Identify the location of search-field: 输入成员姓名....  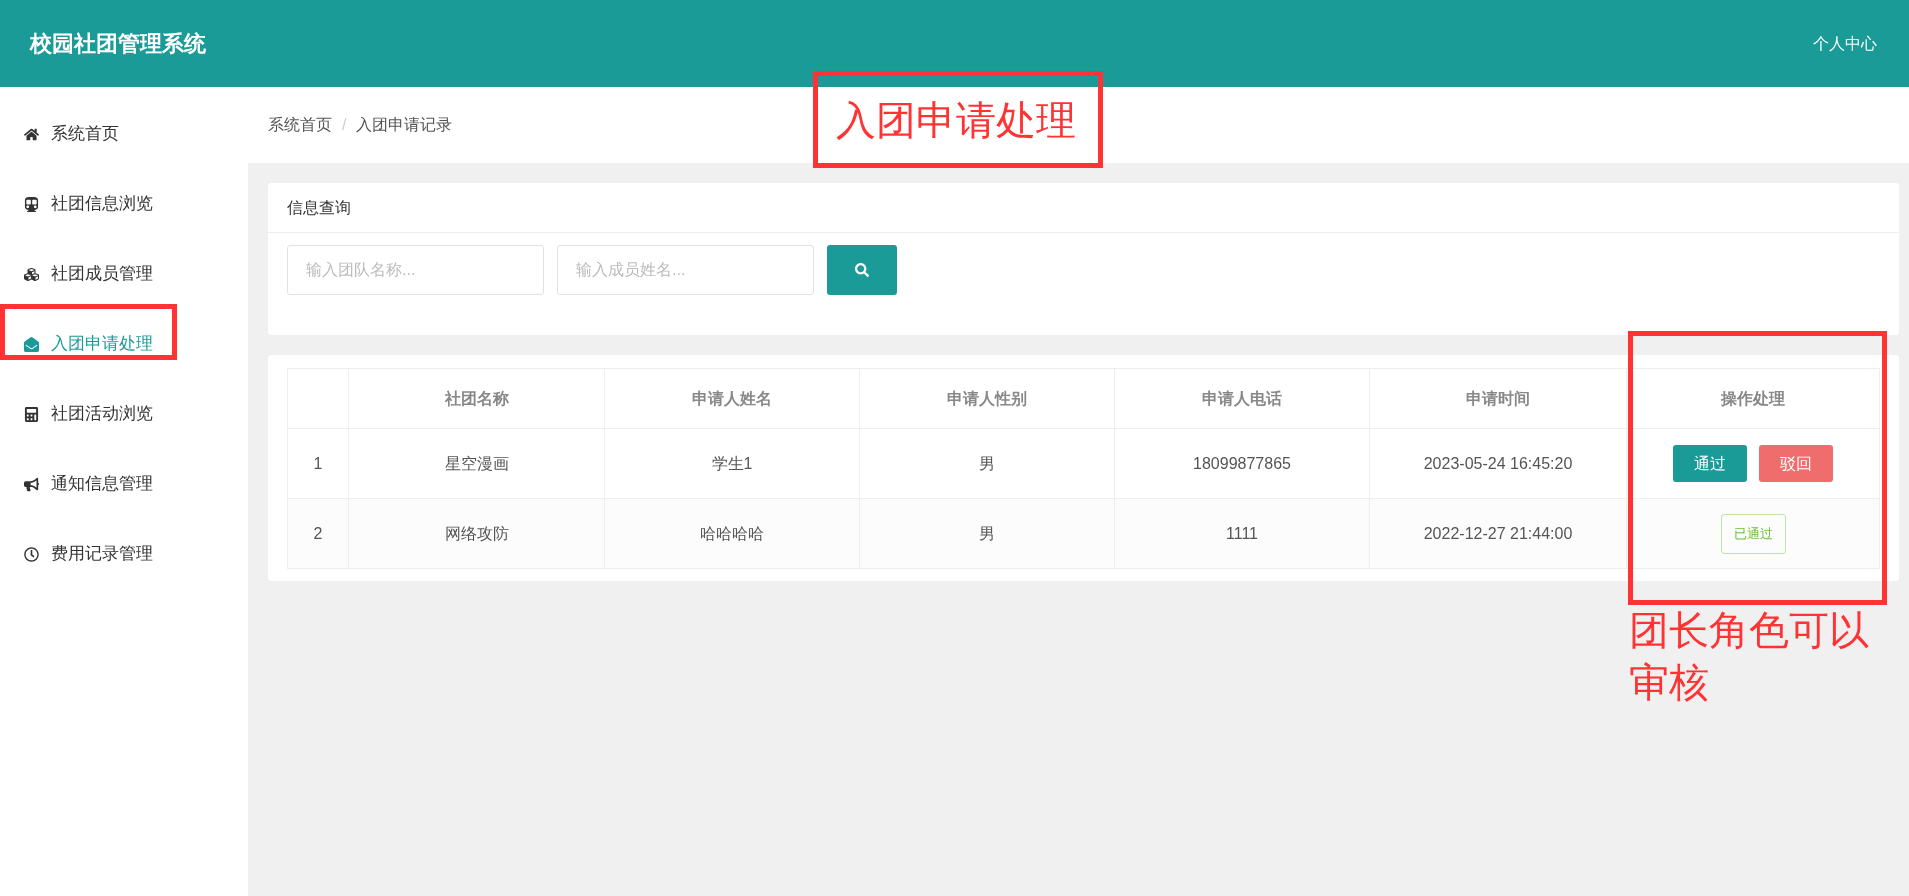
(685, 270).